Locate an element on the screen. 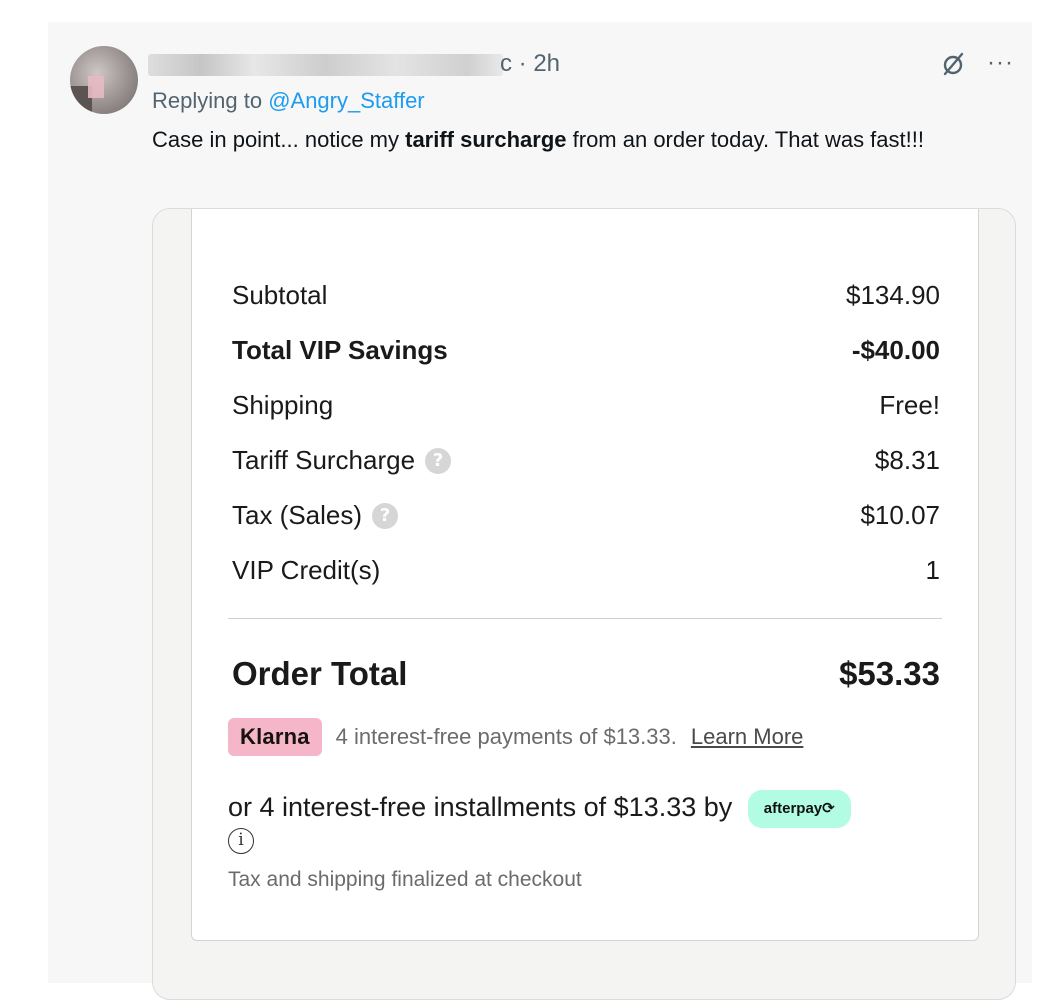 The image size is (1049, 1000). order-total-value: $53.33 is located at coordinates (889, 673).